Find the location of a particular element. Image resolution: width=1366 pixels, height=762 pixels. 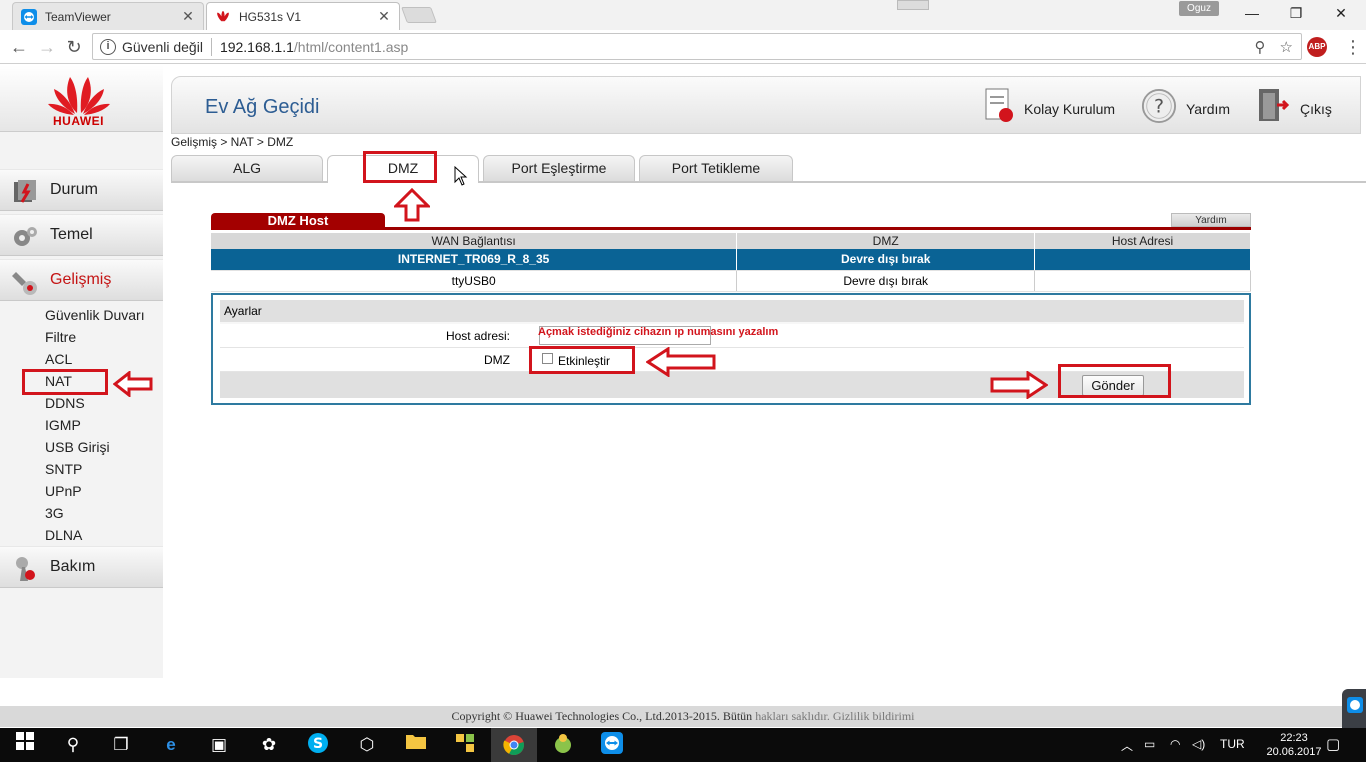

submenu-item-upnp: UPnP is located at coordinates (63, 491).